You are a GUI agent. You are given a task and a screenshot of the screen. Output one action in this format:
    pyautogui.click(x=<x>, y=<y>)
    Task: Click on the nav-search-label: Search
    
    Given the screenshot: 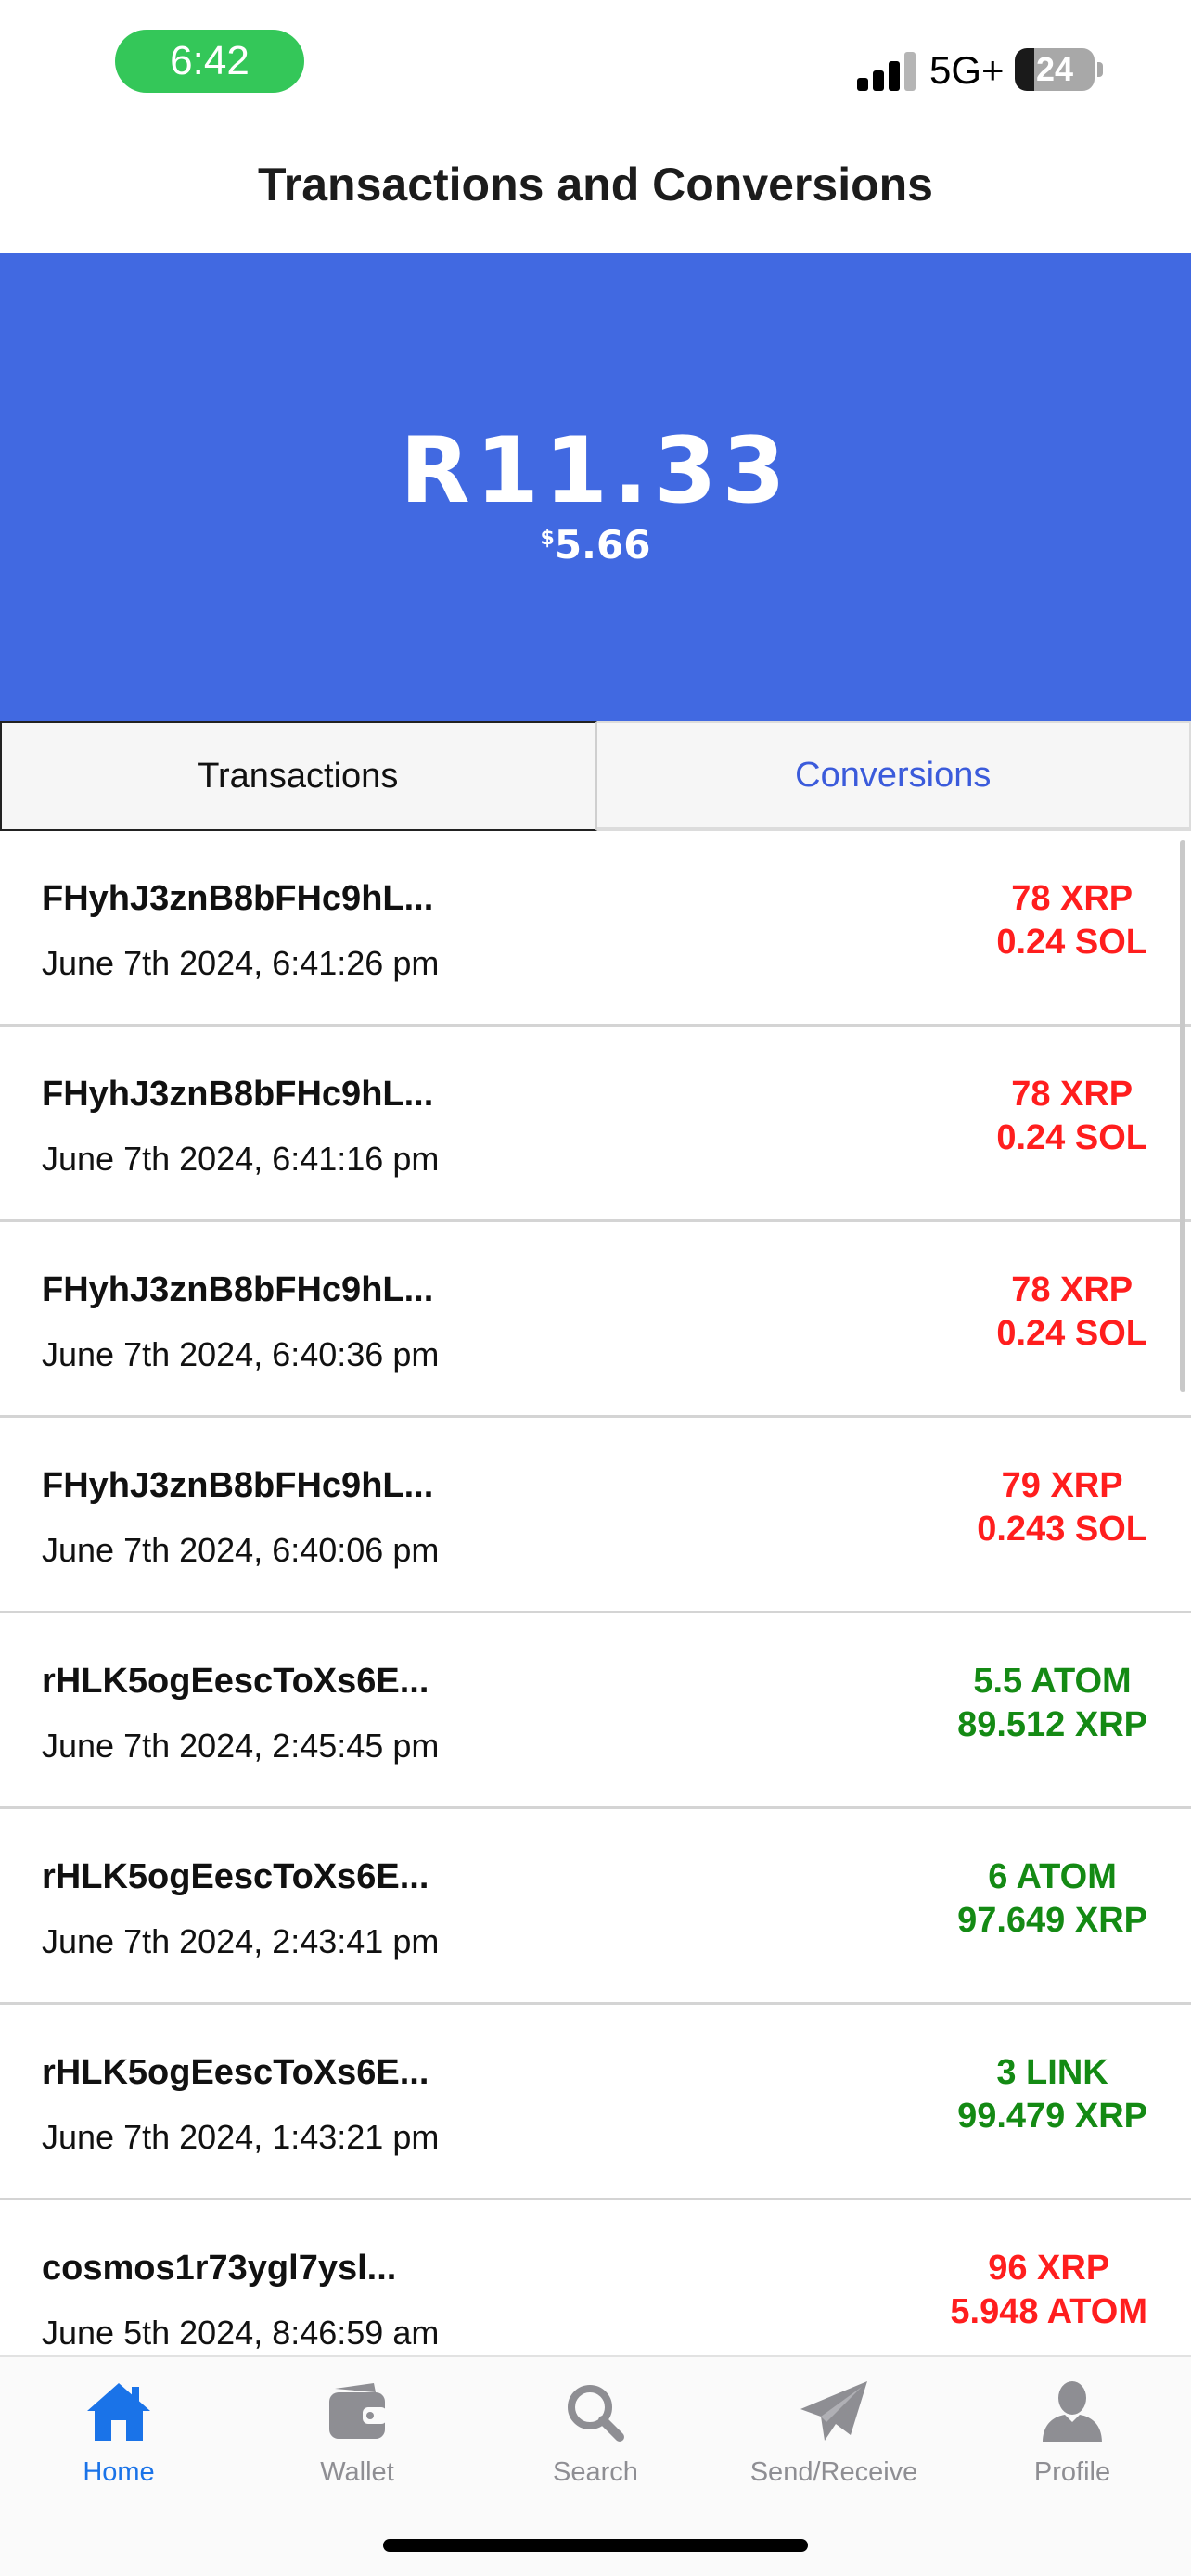 What is the action you would take?
    pyautogui.click(x=595, y=2472)
    